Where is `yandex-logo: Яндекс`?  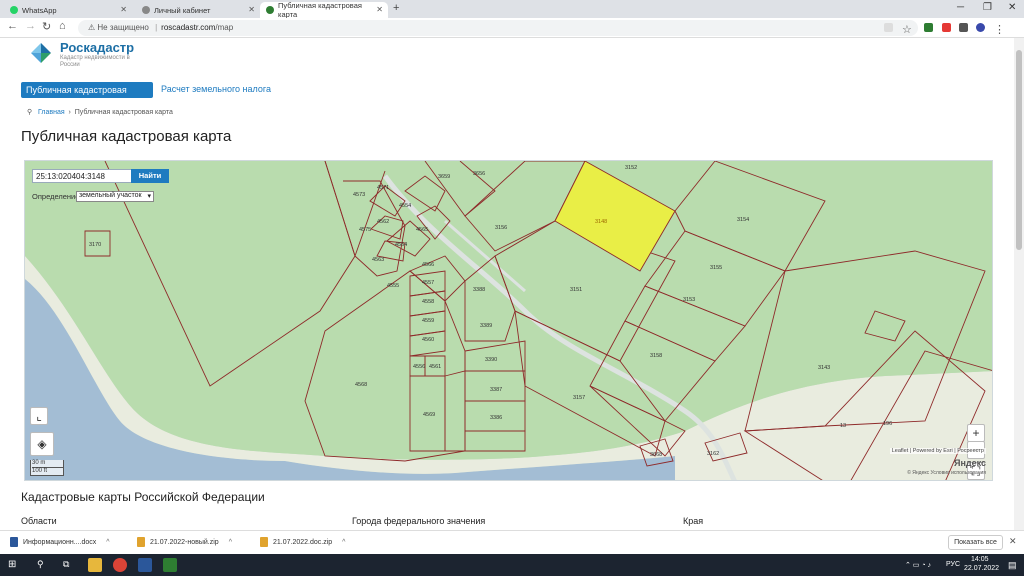 yandex-logo: Яндекс is located at coordinates (969, 463).